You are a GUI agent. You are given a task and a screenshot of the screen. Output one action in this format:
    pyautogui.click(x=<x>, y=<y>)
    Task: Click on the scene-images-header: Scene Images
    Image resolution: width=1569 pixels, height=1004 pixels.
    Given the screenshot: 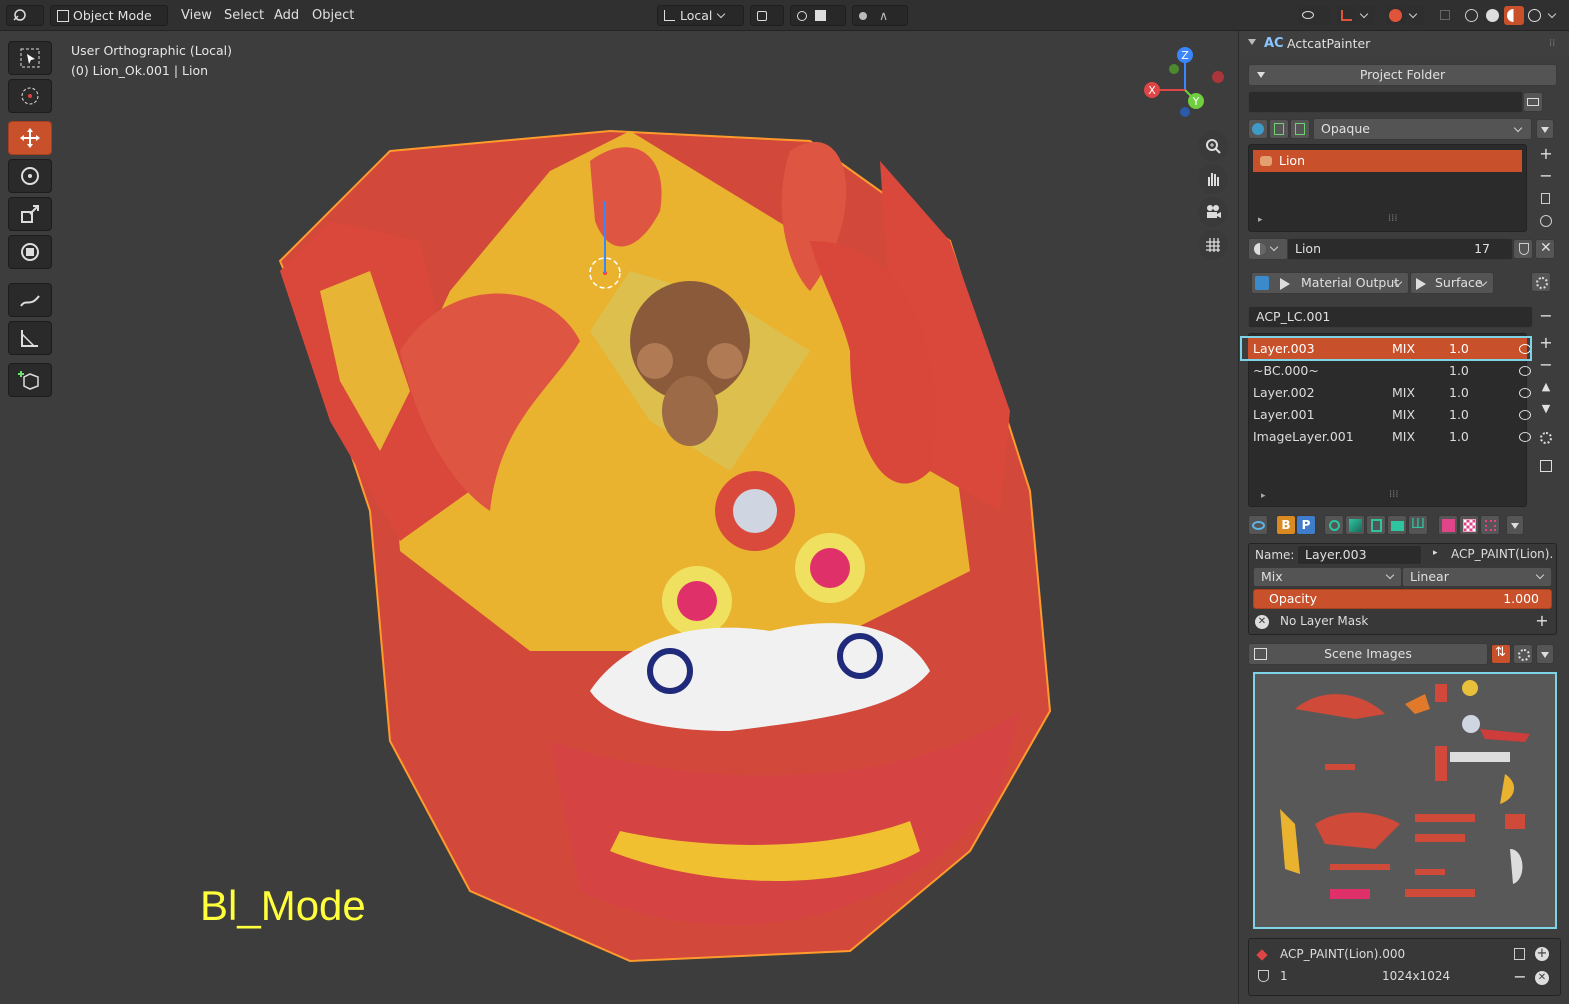 What is the action you would take?
    pyautogui.click(x=1368, y=654)
    